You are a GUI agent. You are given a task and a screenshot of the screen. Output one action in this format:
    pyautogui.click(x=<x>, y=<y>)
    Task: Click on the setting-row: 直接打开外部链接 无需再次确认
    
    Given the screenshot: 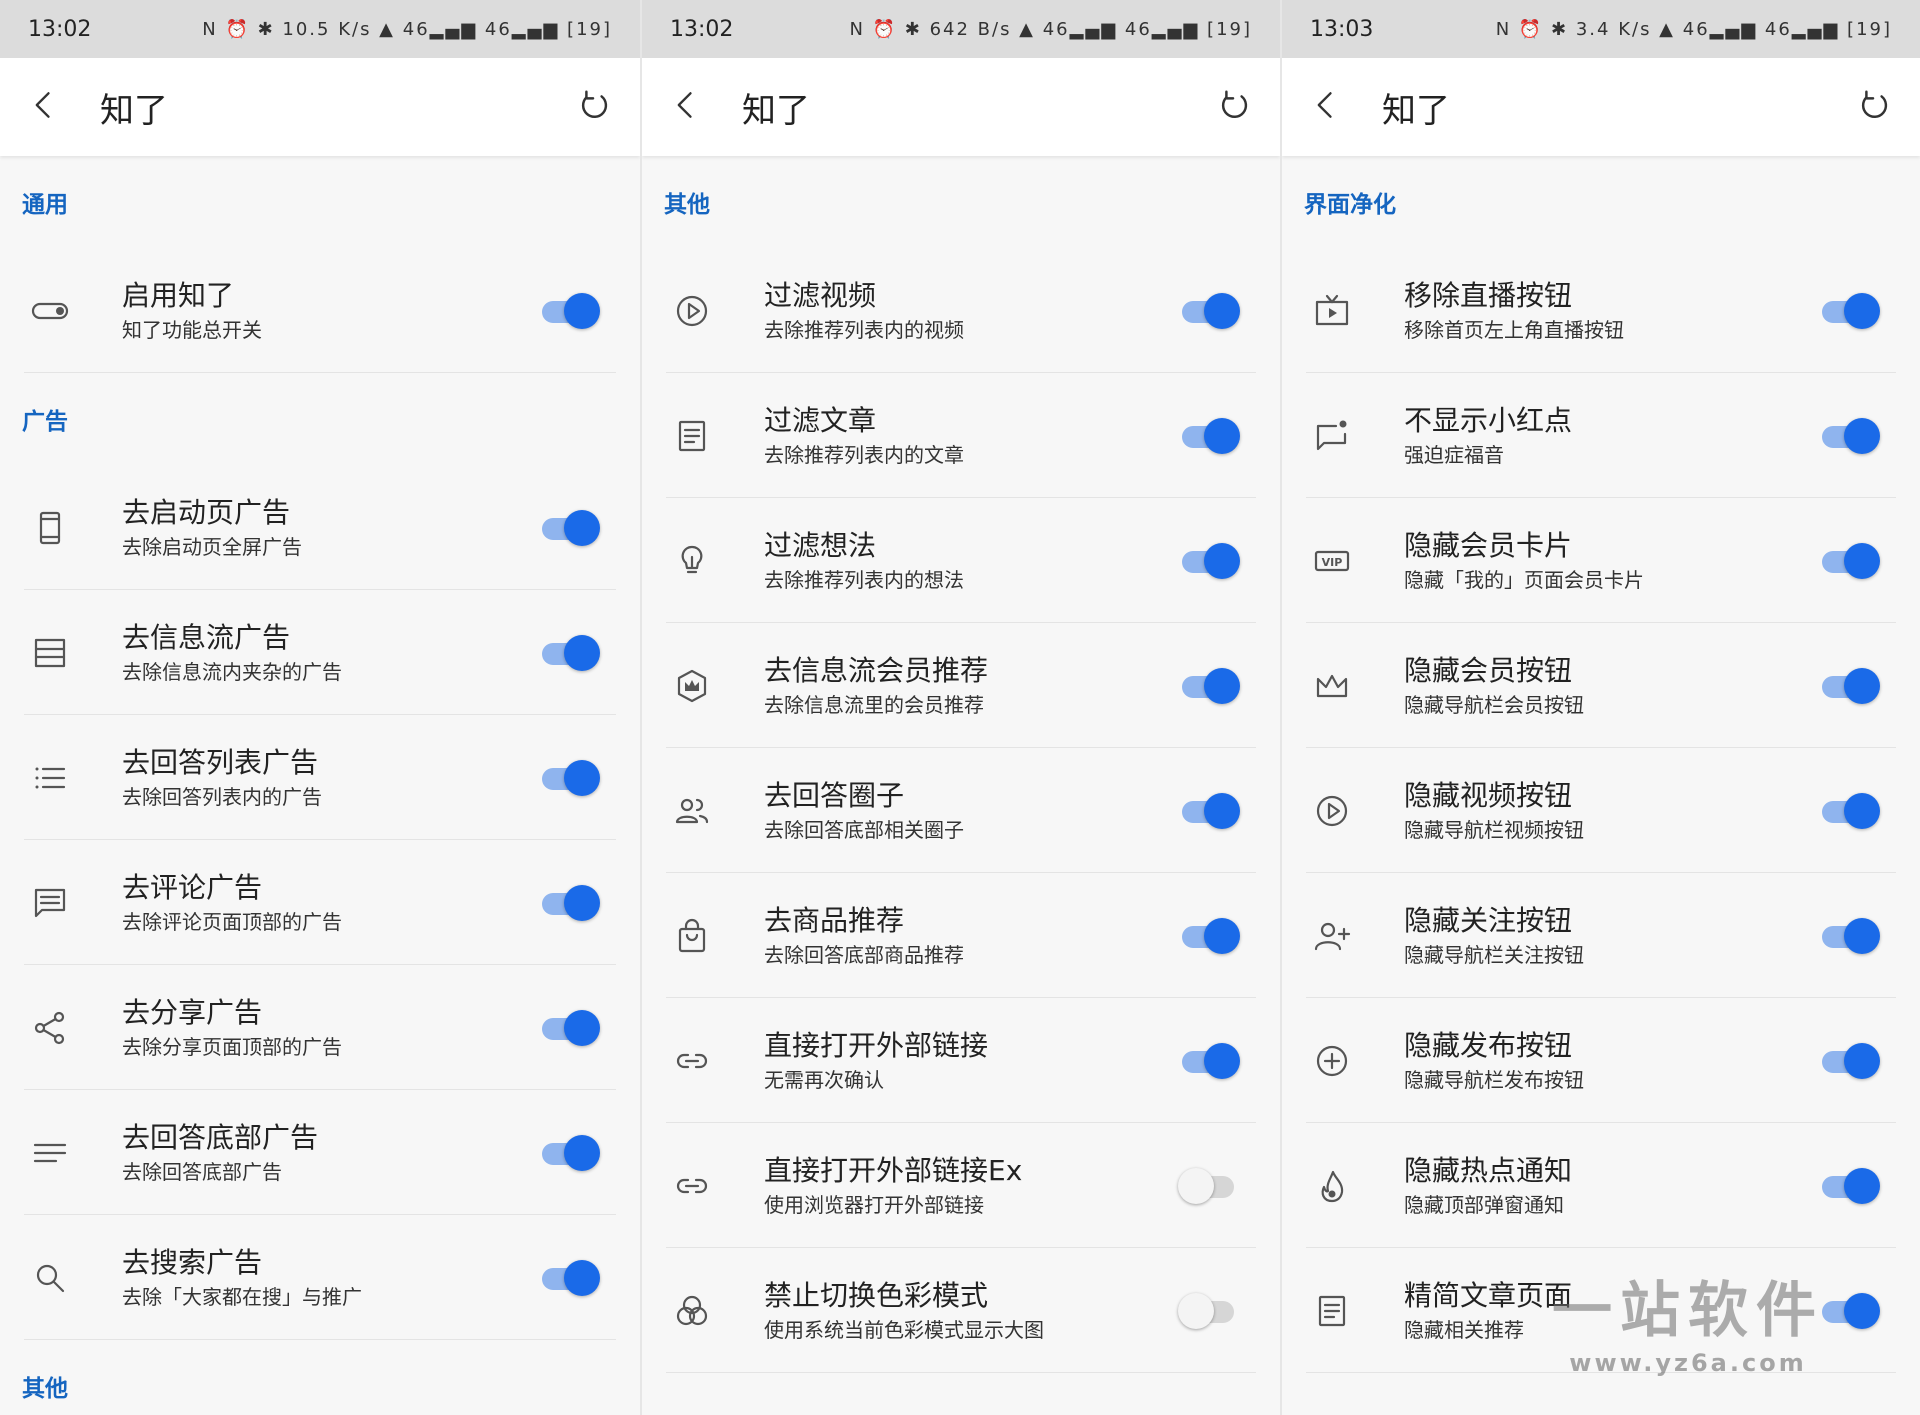 What is the action you would take?
    pyautogui.click(x=961, y=1060)
    